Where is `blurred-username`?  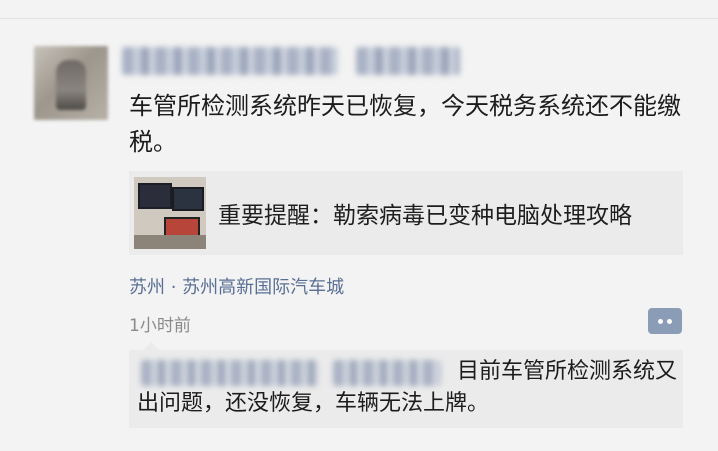
blurred-username is located at coordinates (230, 61).